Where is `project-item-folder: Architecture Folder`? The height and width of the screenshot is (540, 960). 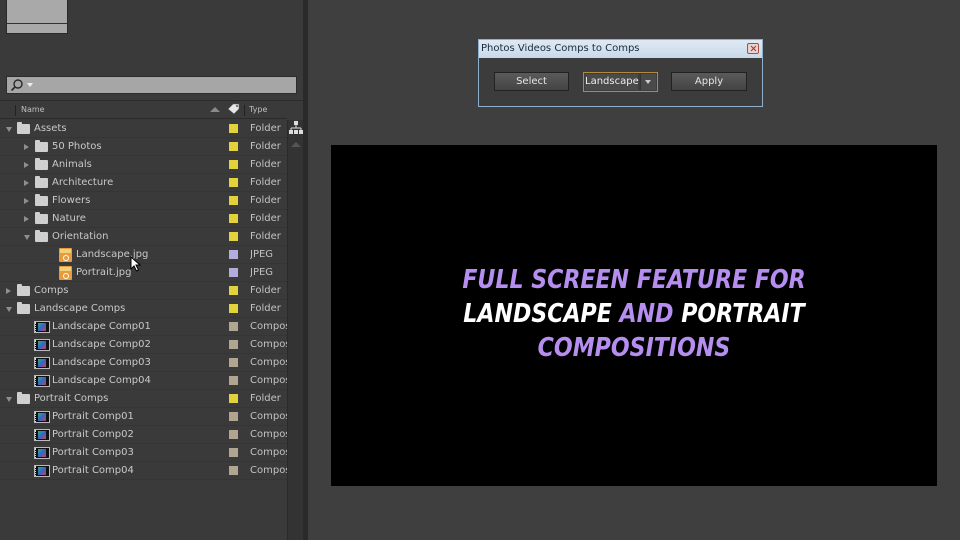 project-item-folder: Architecture Folder is located at coordinates (143, 183).